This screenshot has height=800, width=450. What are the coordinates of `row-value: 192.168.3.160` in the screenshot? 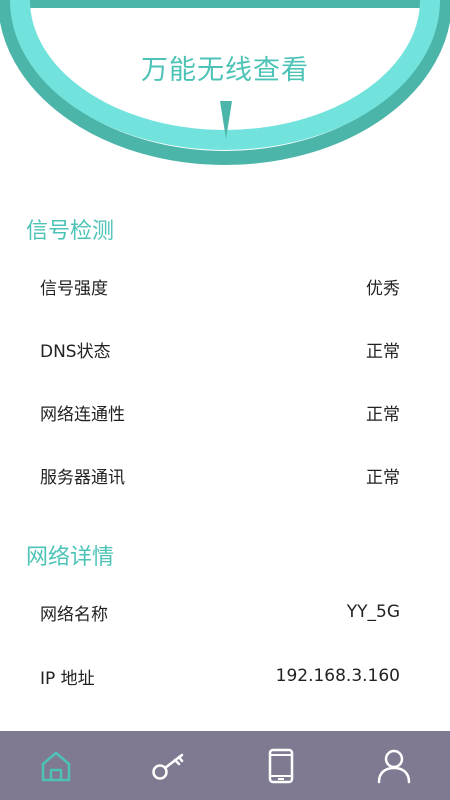 It's located at (337, 676).